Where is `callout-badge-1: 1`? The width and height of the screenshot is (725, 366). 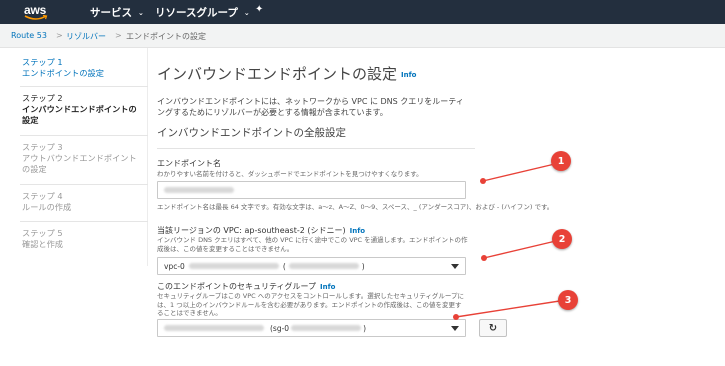 callout-badge-1: 1 is located at coordinates (561, 161).